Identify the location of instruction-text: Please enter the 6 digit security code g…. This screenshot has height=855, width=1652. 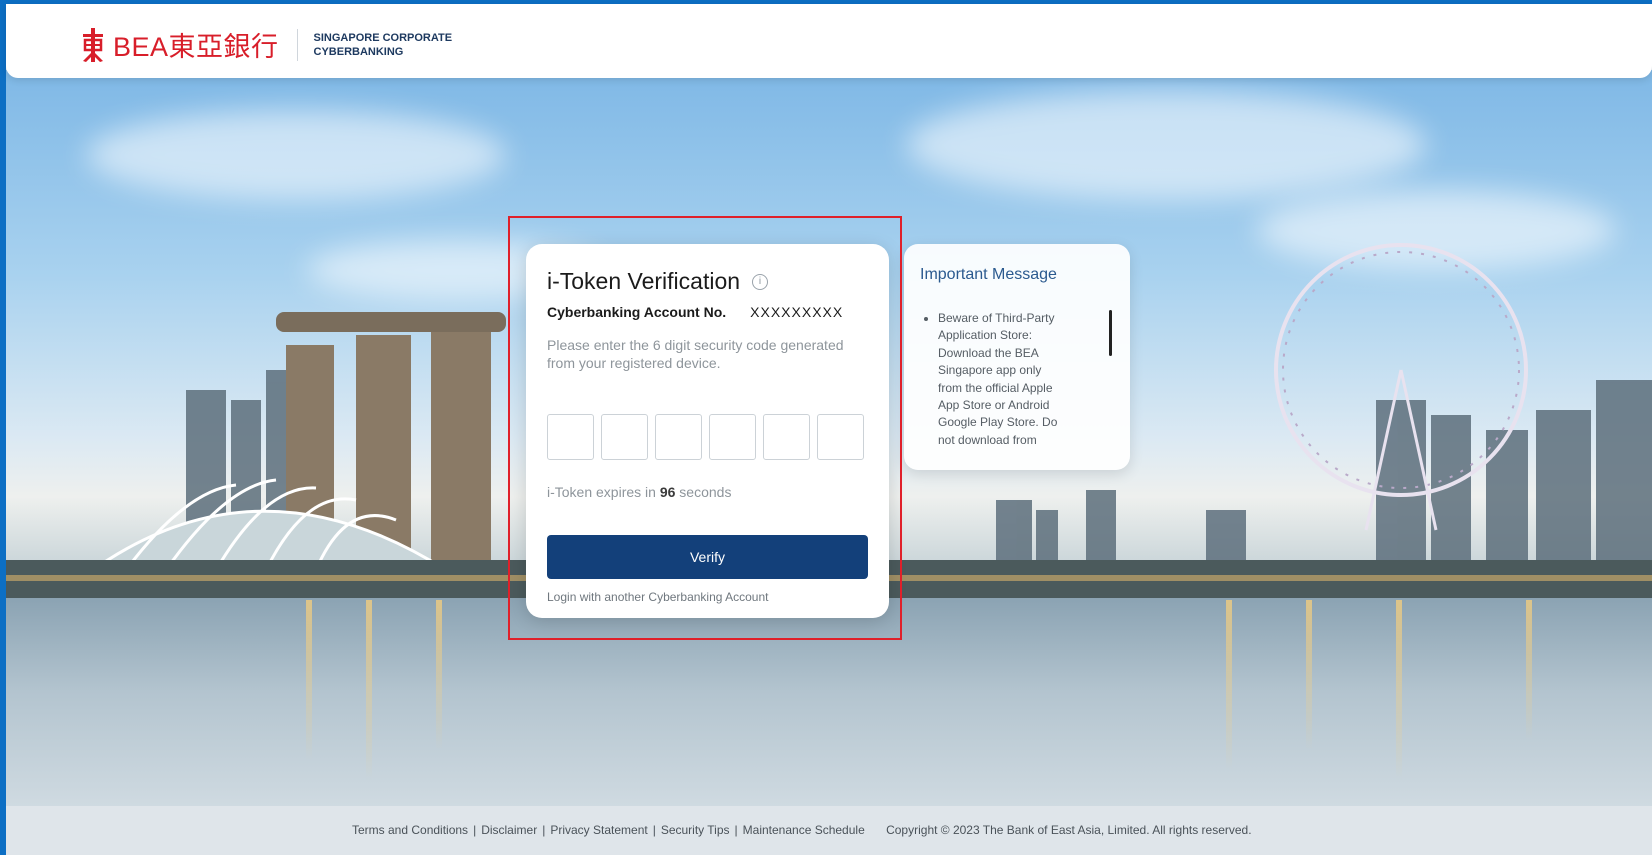
(695, 354).